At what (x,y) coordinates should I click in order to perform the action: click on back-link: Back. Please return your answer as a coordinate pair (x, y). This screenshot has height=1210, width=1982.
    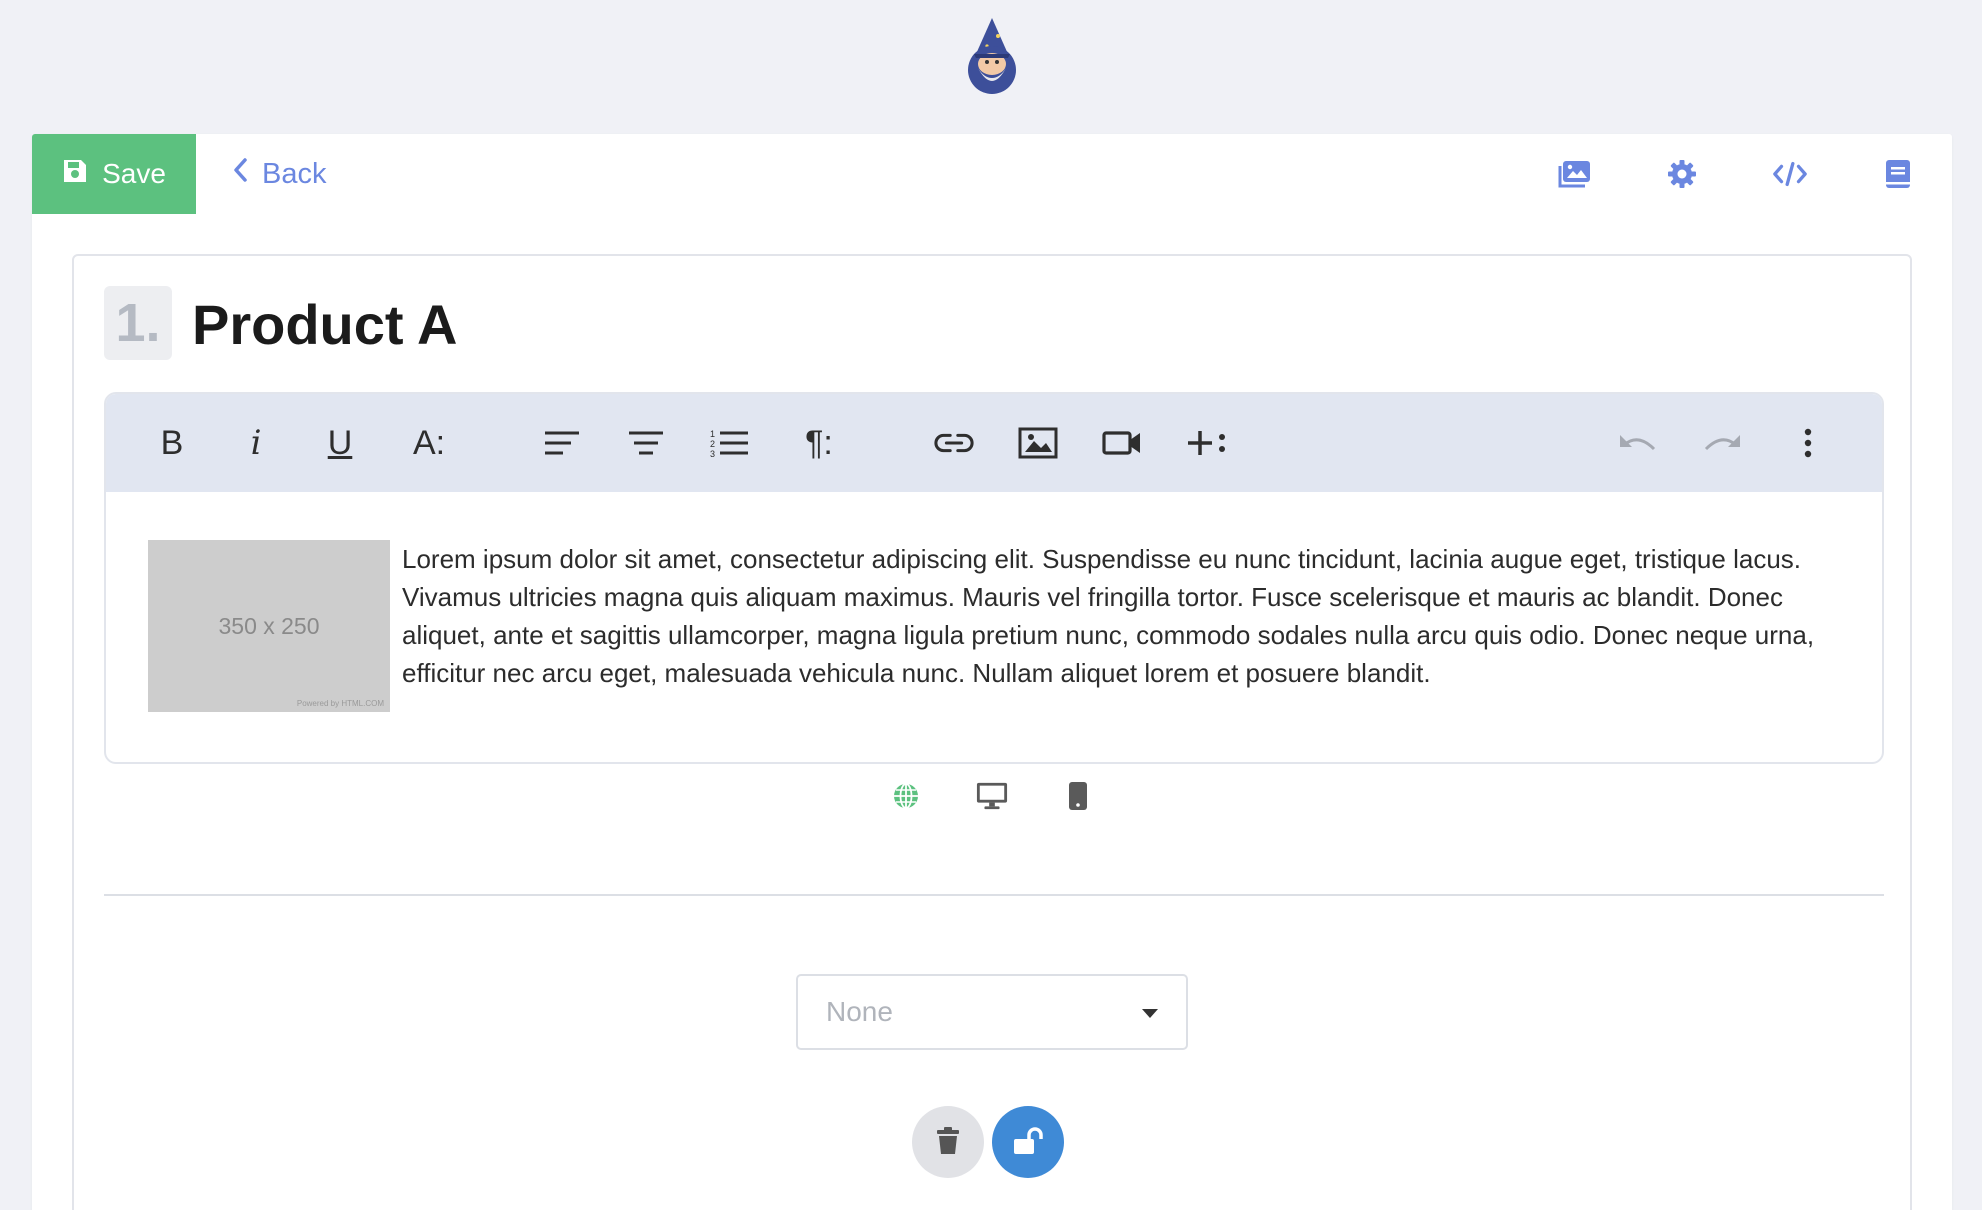
    Looking at the image, I should click on (279, 174).